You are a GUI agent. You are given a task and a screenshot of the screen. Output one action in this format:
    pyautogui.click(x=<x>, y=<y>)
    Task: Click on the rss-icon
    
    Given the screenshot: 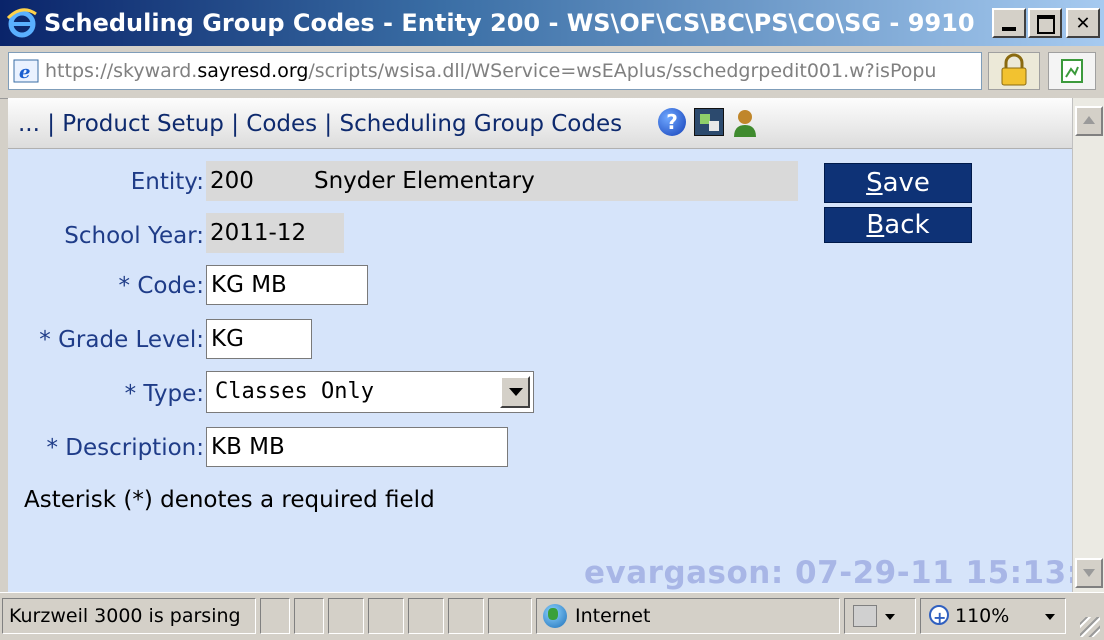 What is the action you would take?
    pyautogui.click(x=1072, y=71)
    